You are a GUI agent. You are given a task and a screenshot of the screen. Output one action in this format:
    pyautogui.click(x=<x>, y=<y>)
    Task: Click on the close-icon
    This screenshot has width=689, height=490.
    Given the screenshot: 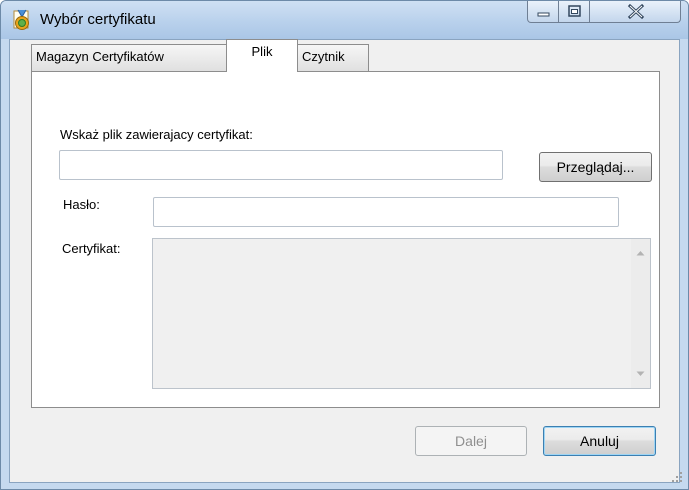 What is the action you would take?
    pyautogui.click(x=636, y=11)
    